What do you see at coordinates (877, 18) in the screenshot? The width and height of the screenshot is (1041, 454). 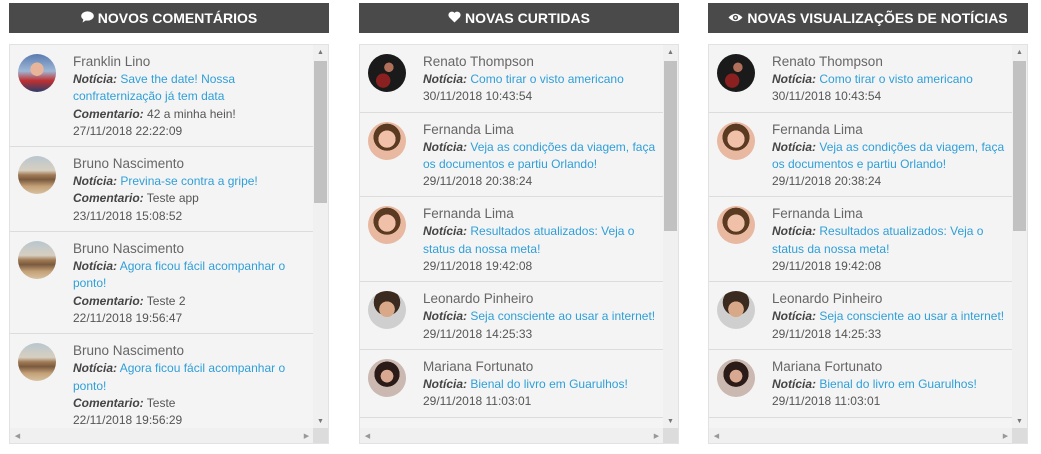 I see `panel-title: NOVAS VISUALIZAÇÕES DE NOTÍCIAS` at bounding box center [877, 18].